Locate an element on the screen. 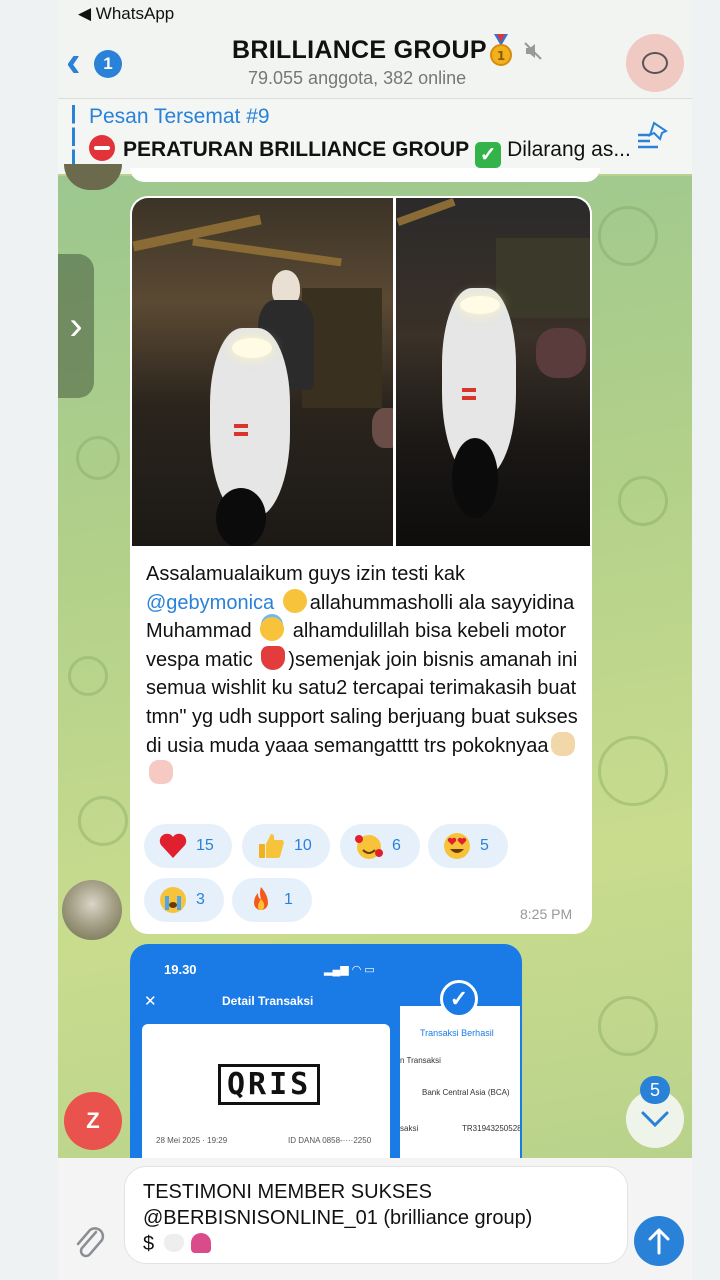 The width and height of the screenshot is (720, 1280). pinned-text-bold: PERATURAN BRILLIANCE GROUP is located at coordinates (296, 149).